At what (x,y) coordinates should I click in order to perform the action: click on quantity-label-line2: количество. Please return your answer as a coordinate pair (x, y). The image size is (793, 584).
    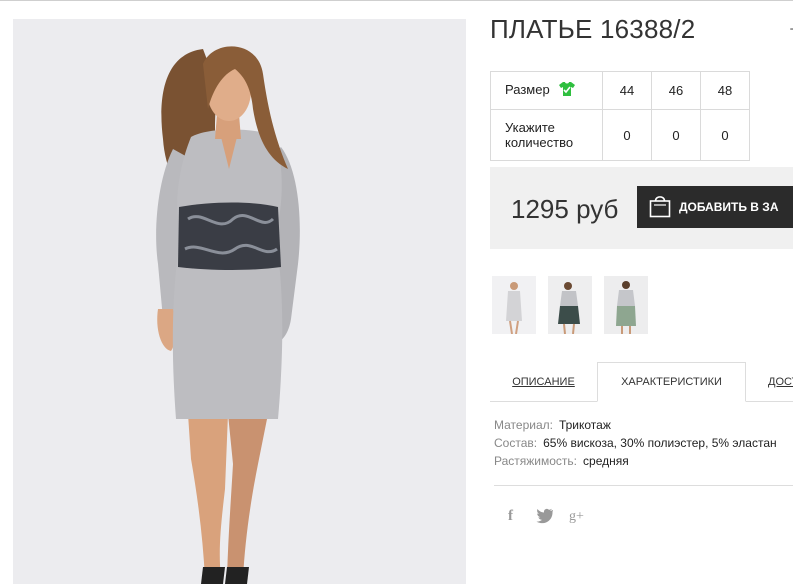
    Looking at the image, I should click on (539, 142).